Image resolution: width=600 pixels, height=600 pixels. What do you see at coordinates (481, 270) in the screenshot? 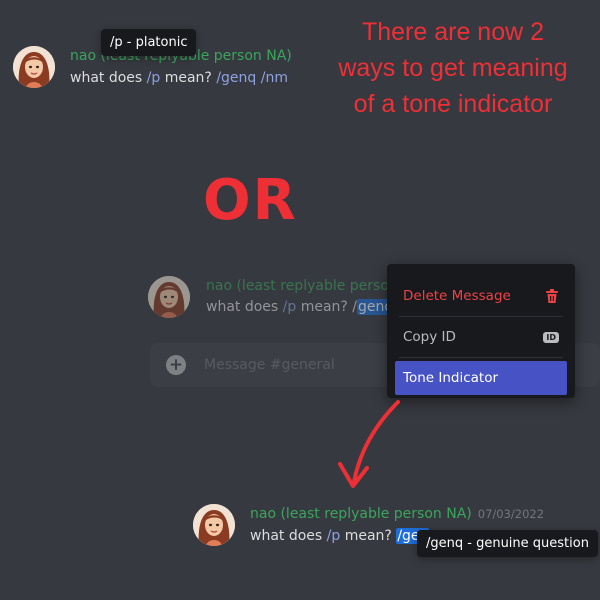
I see `context-menu-clipped-item` at bounding box center [481, 270].